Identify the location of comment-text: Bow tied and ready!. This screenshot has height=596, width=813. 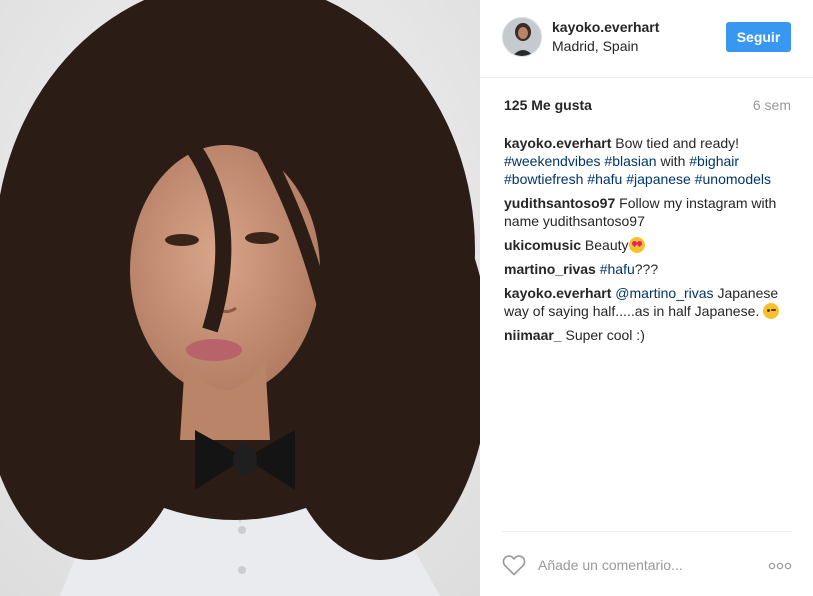
(677, 143).